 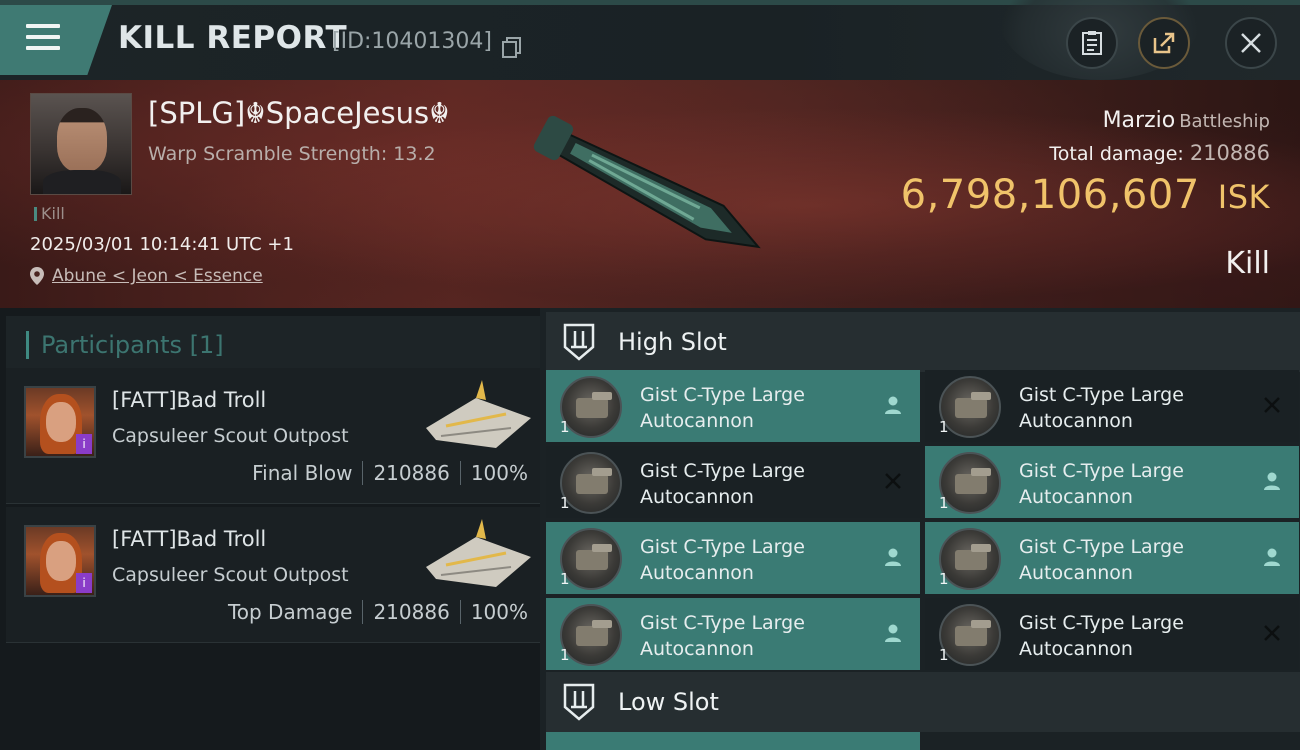 I want to click on victim-ship: Marzio Battleship, so click(x=1186, y=120).